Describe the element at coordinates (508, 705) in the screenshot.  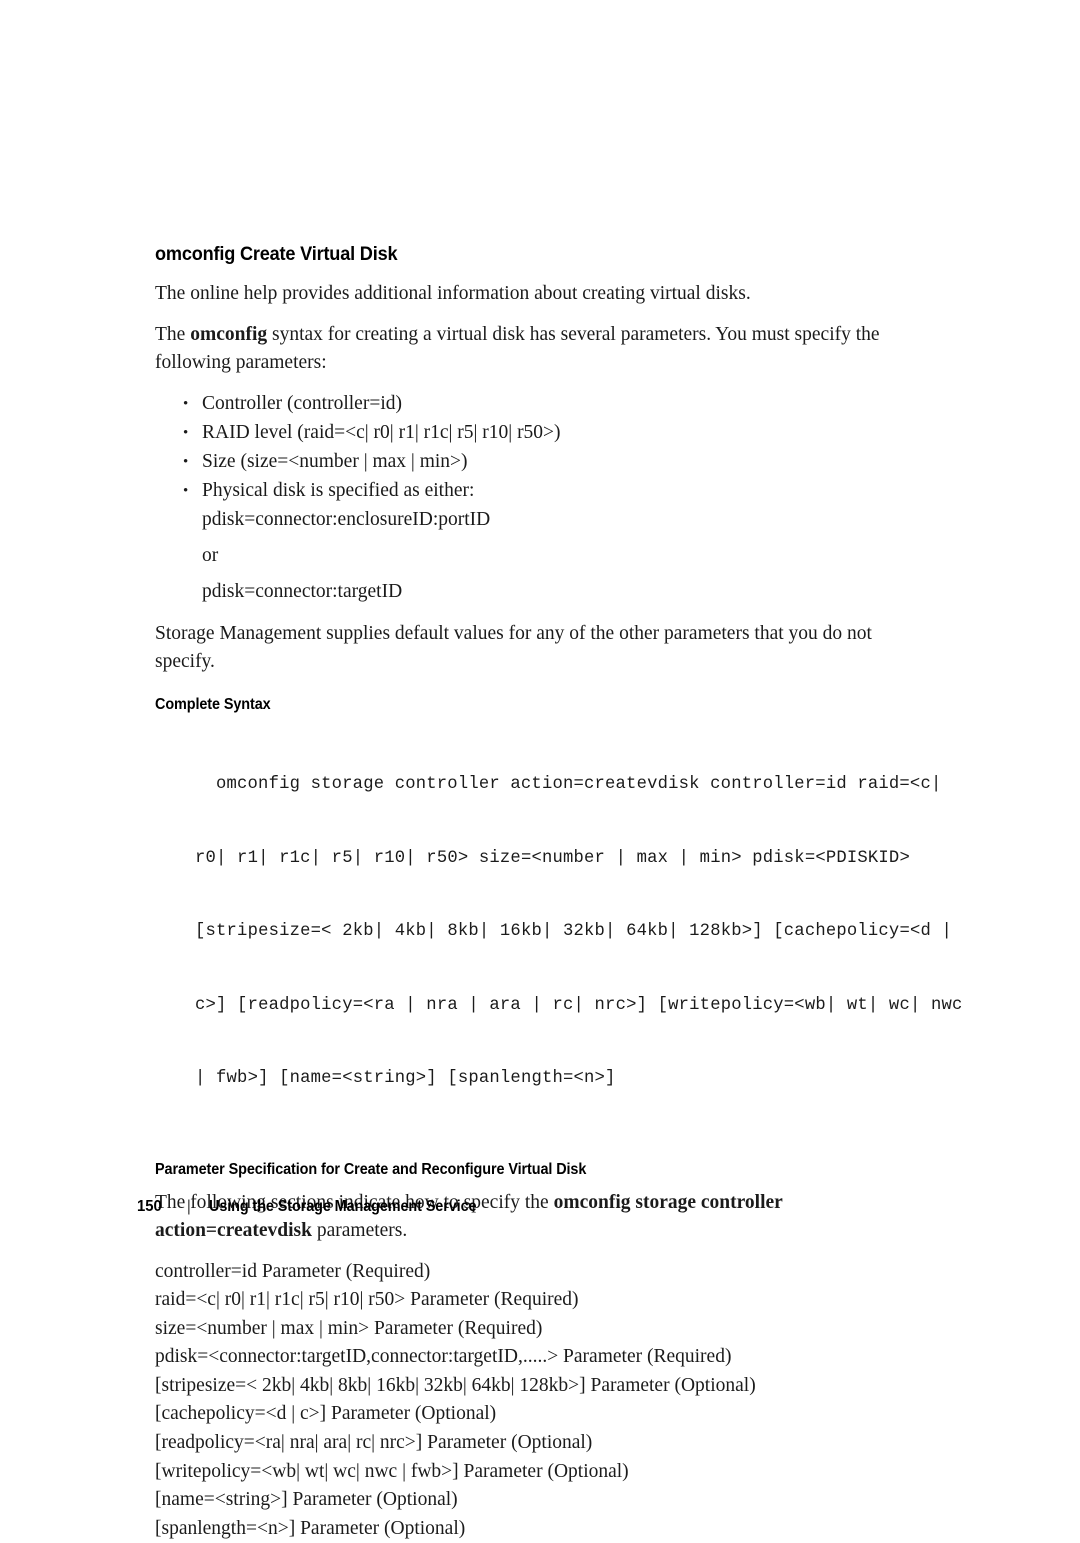
I see `complete-syntax-heading: Complete Syntax` at that location.